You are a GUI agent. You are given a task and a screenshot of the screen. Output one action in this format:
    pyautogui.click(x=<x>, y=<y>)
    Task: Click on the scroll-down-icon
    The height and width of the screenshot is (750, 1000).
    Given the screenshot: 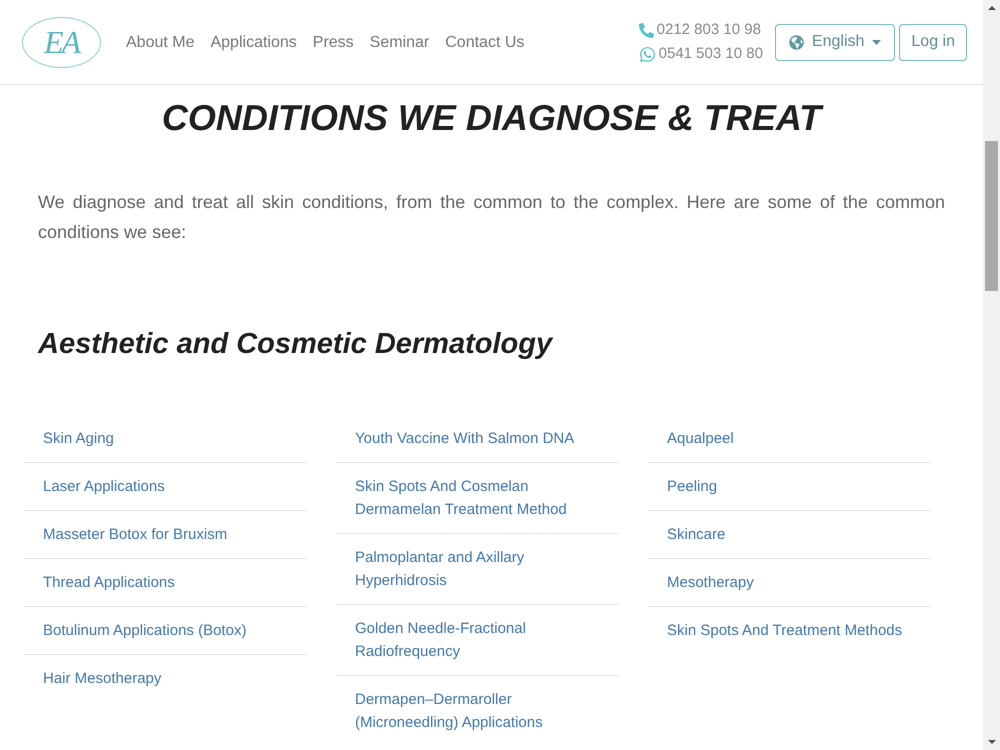 What is the action you would take?
    pyautogui.click(x=992, y=742)
    